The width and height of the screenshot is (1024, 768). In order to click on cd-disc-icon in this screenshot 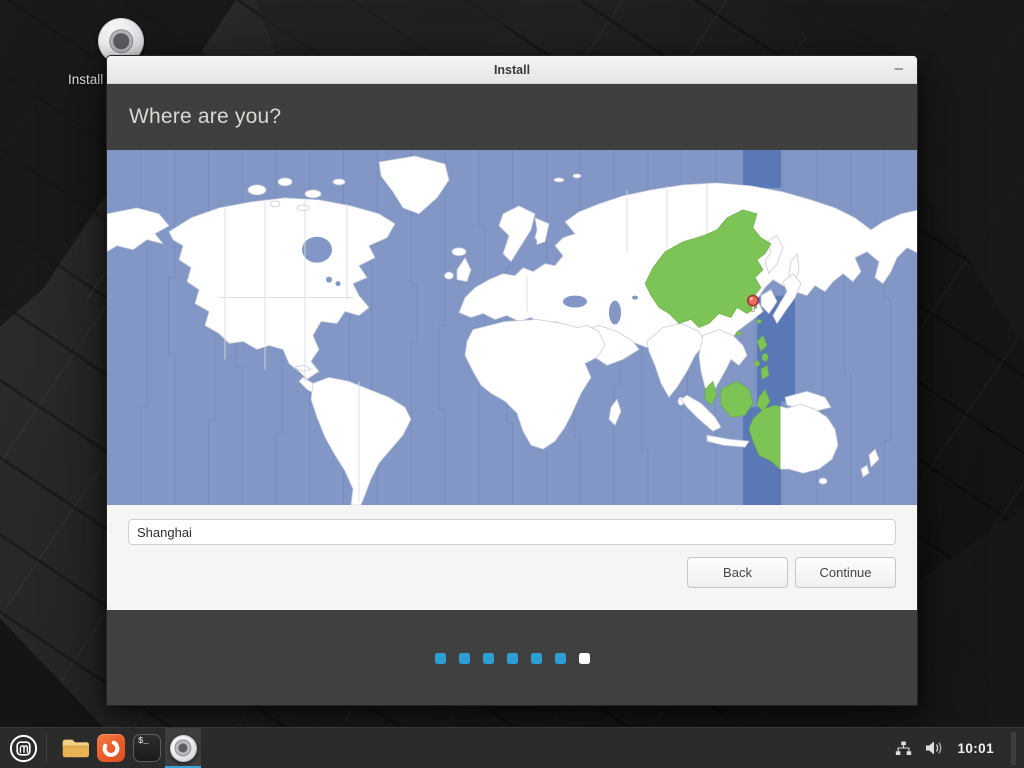, I will do `click(183, 748)`.